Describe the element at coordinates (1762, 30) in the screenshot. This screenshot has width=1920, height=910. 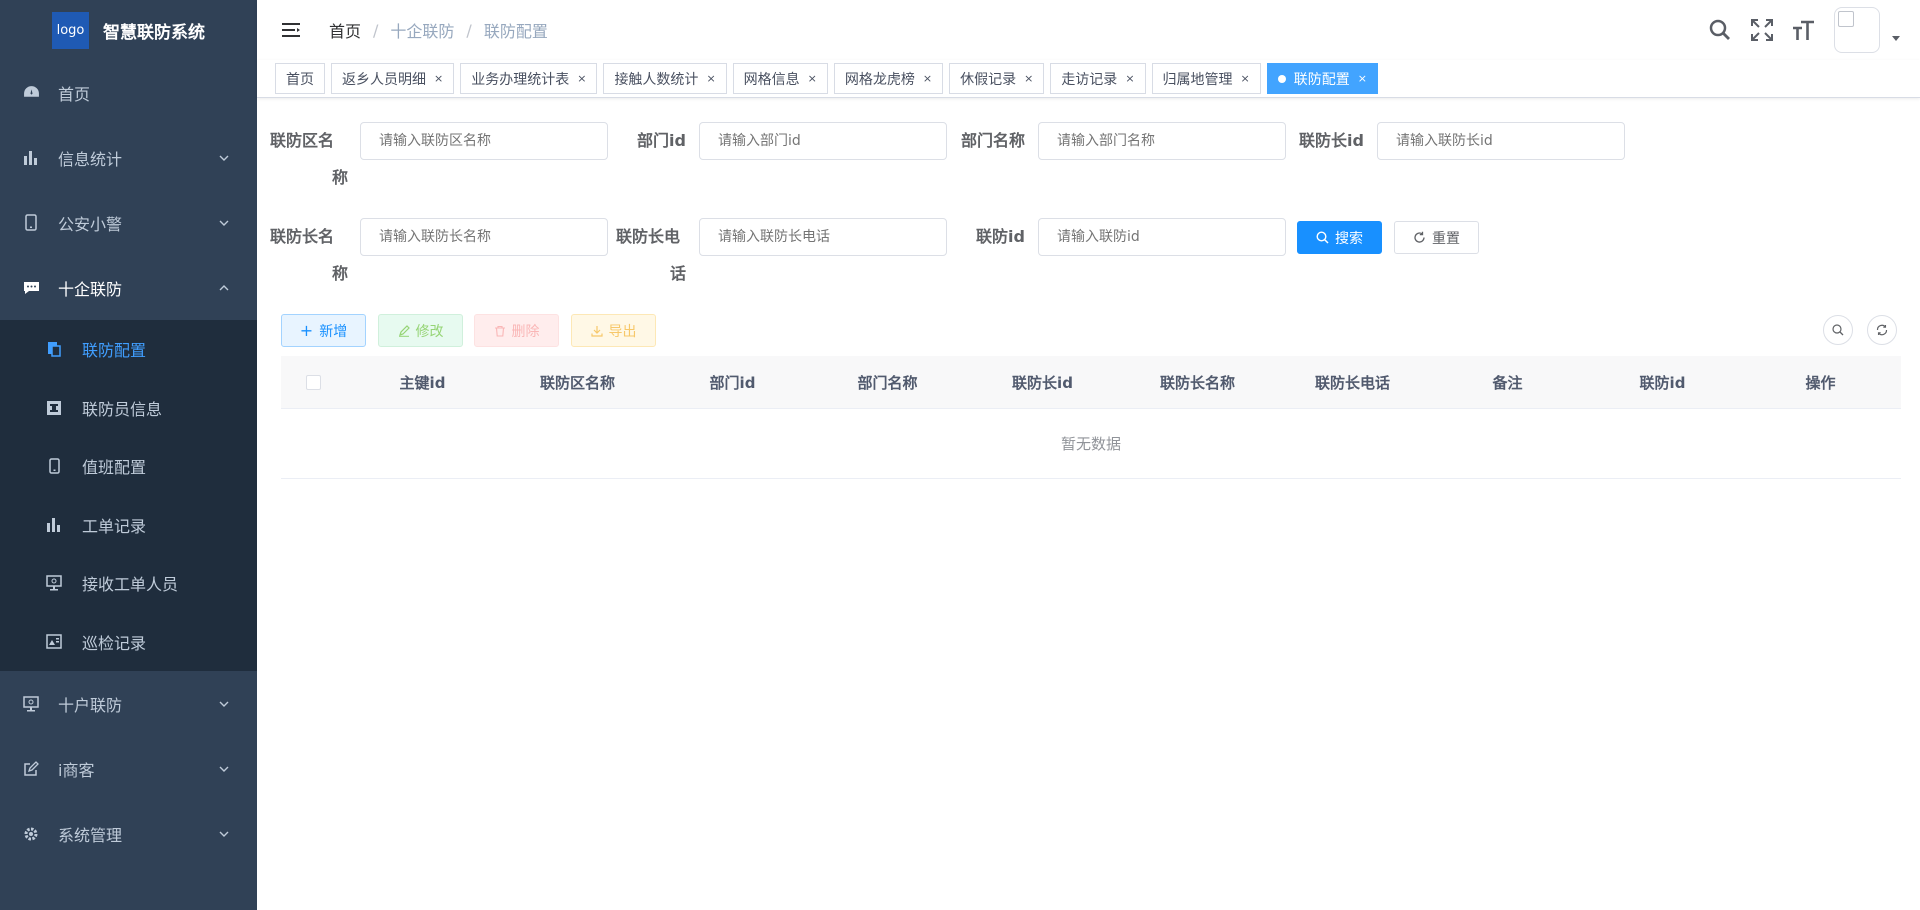
I see `fullscreen-icon` at that location.